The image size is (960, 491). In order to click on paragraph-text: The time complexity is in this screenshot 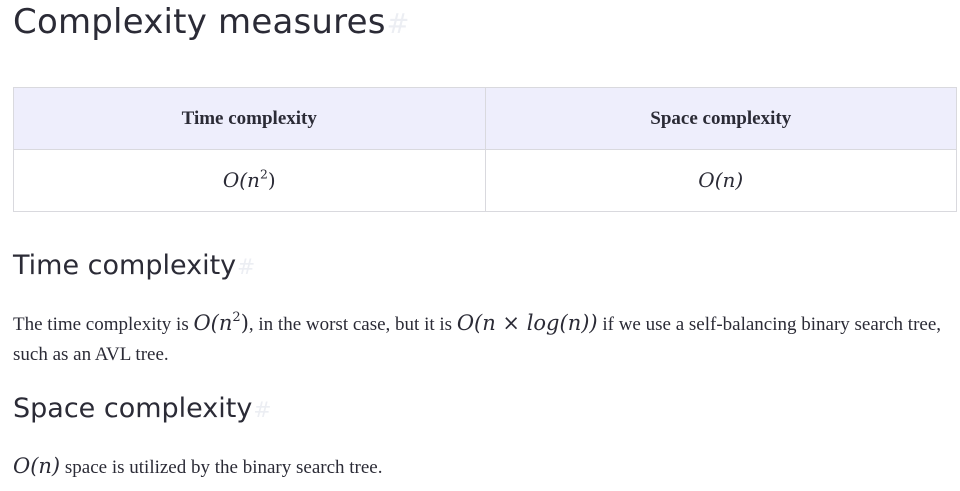, I will do `click(103, 324)`.